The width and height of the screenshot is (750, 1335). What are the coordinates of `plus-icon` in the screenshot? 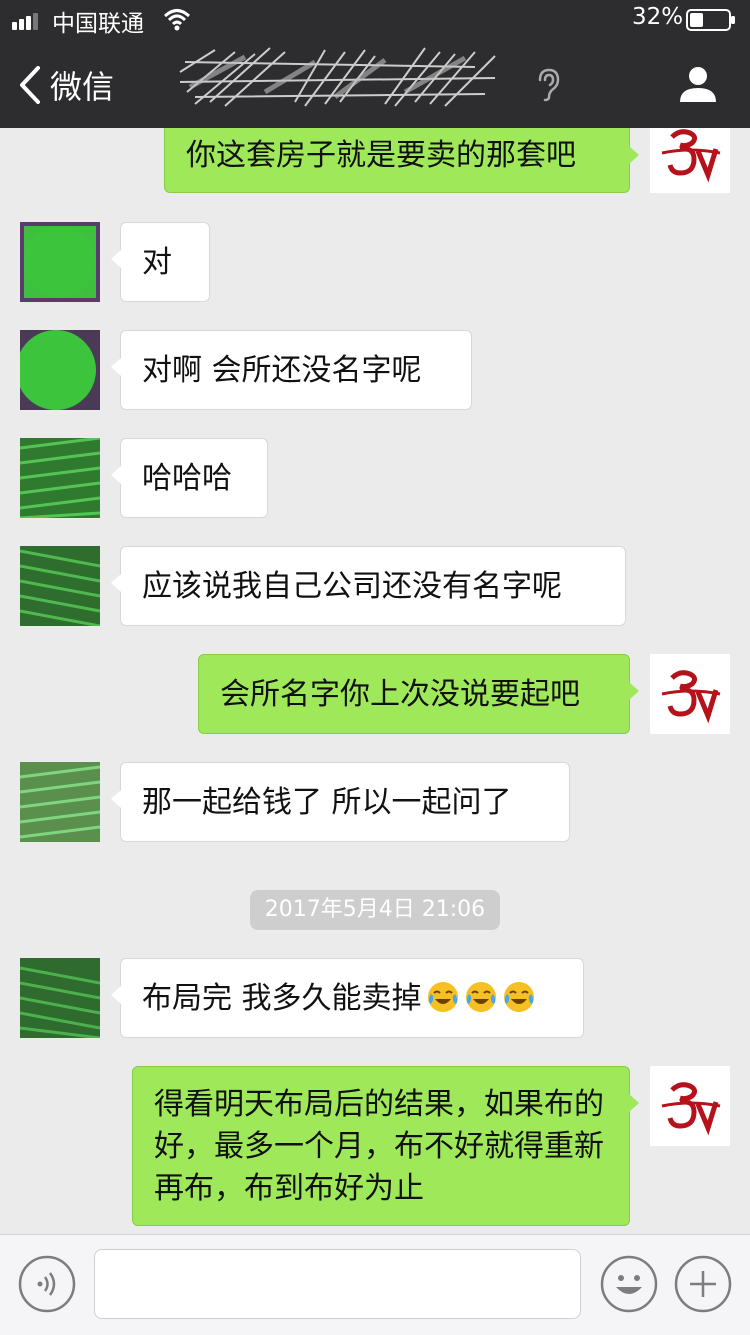 It's located at (703, 1284).